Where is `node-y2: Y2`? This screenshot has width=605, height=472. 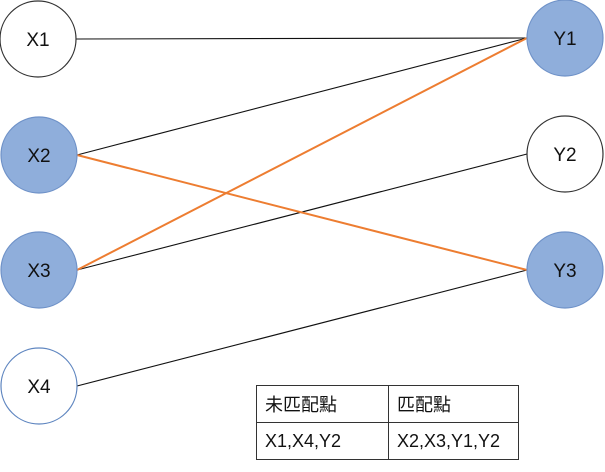 node-y2: Y2 is located at coordinates (565, 154).